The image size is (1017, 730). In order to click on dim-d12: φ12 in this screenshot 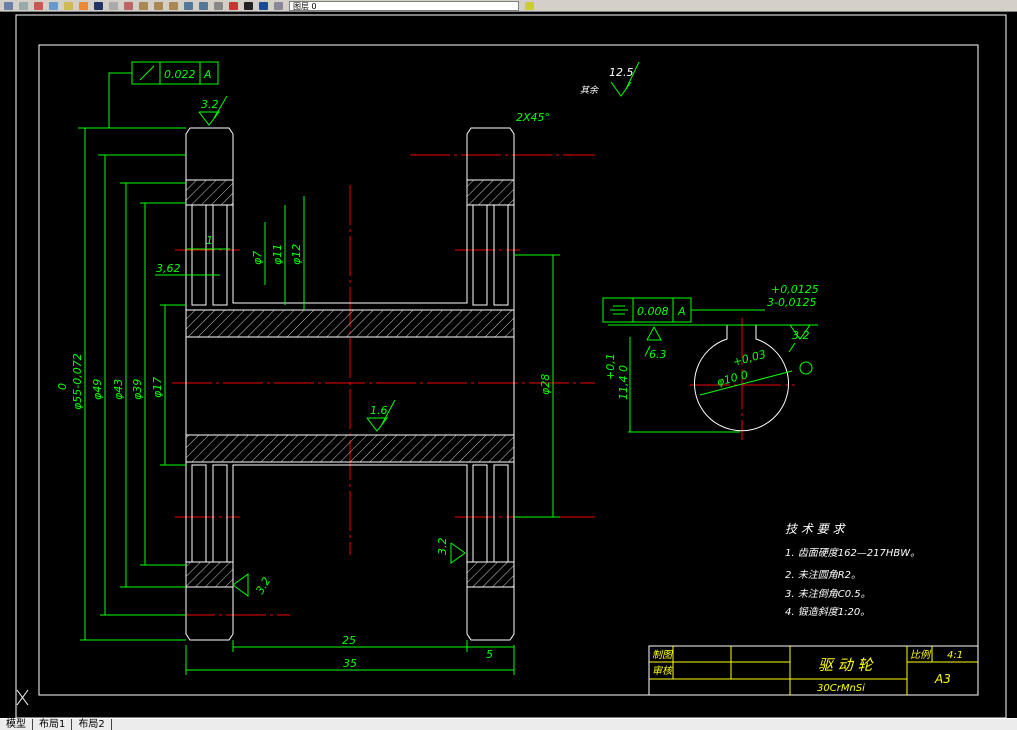, I will do `click(296, 254)`.